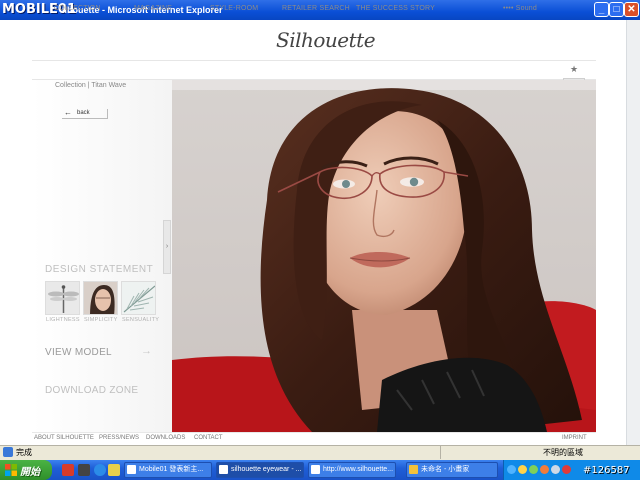 The height and width of the screenshot is (480, 640). Describe the element at coordinates (24, 452) in the screenshot. I see `status-text: 完成` at that location.